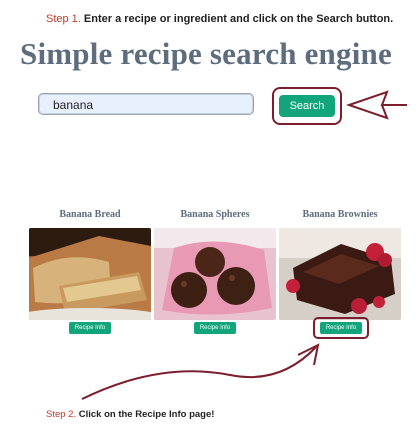 The image size is (419, 446). What do you see at coordinates (215, 214) in the screenshot?
I see `recipe-title-banana-spheres: Banana Spheres` at bounding box center [215, 214].